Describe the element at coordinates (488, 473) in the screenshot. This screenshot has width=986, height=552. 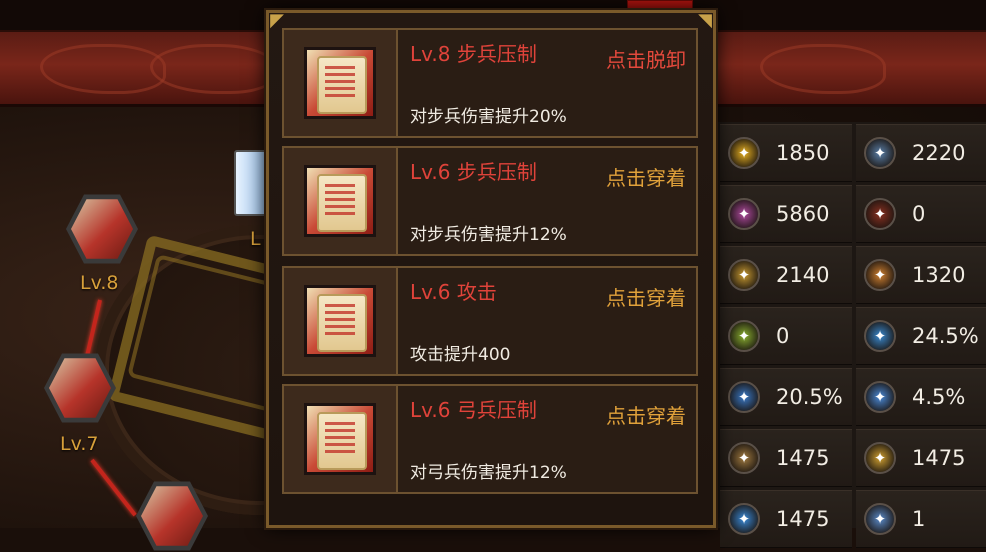
I see `item-description: 对弓兵伤害提升12%` at that location.